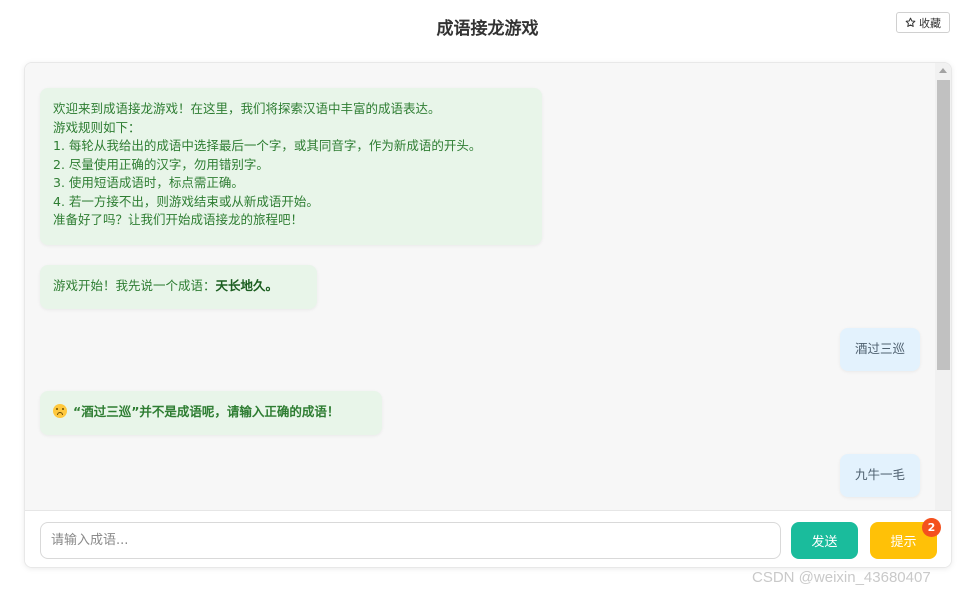 This screenshot has width=975, height=595. What do you see at coordinates (880, 475) in the screenshot?
I see `user-message: 九牛一毛` at bounding box center [880, 475].